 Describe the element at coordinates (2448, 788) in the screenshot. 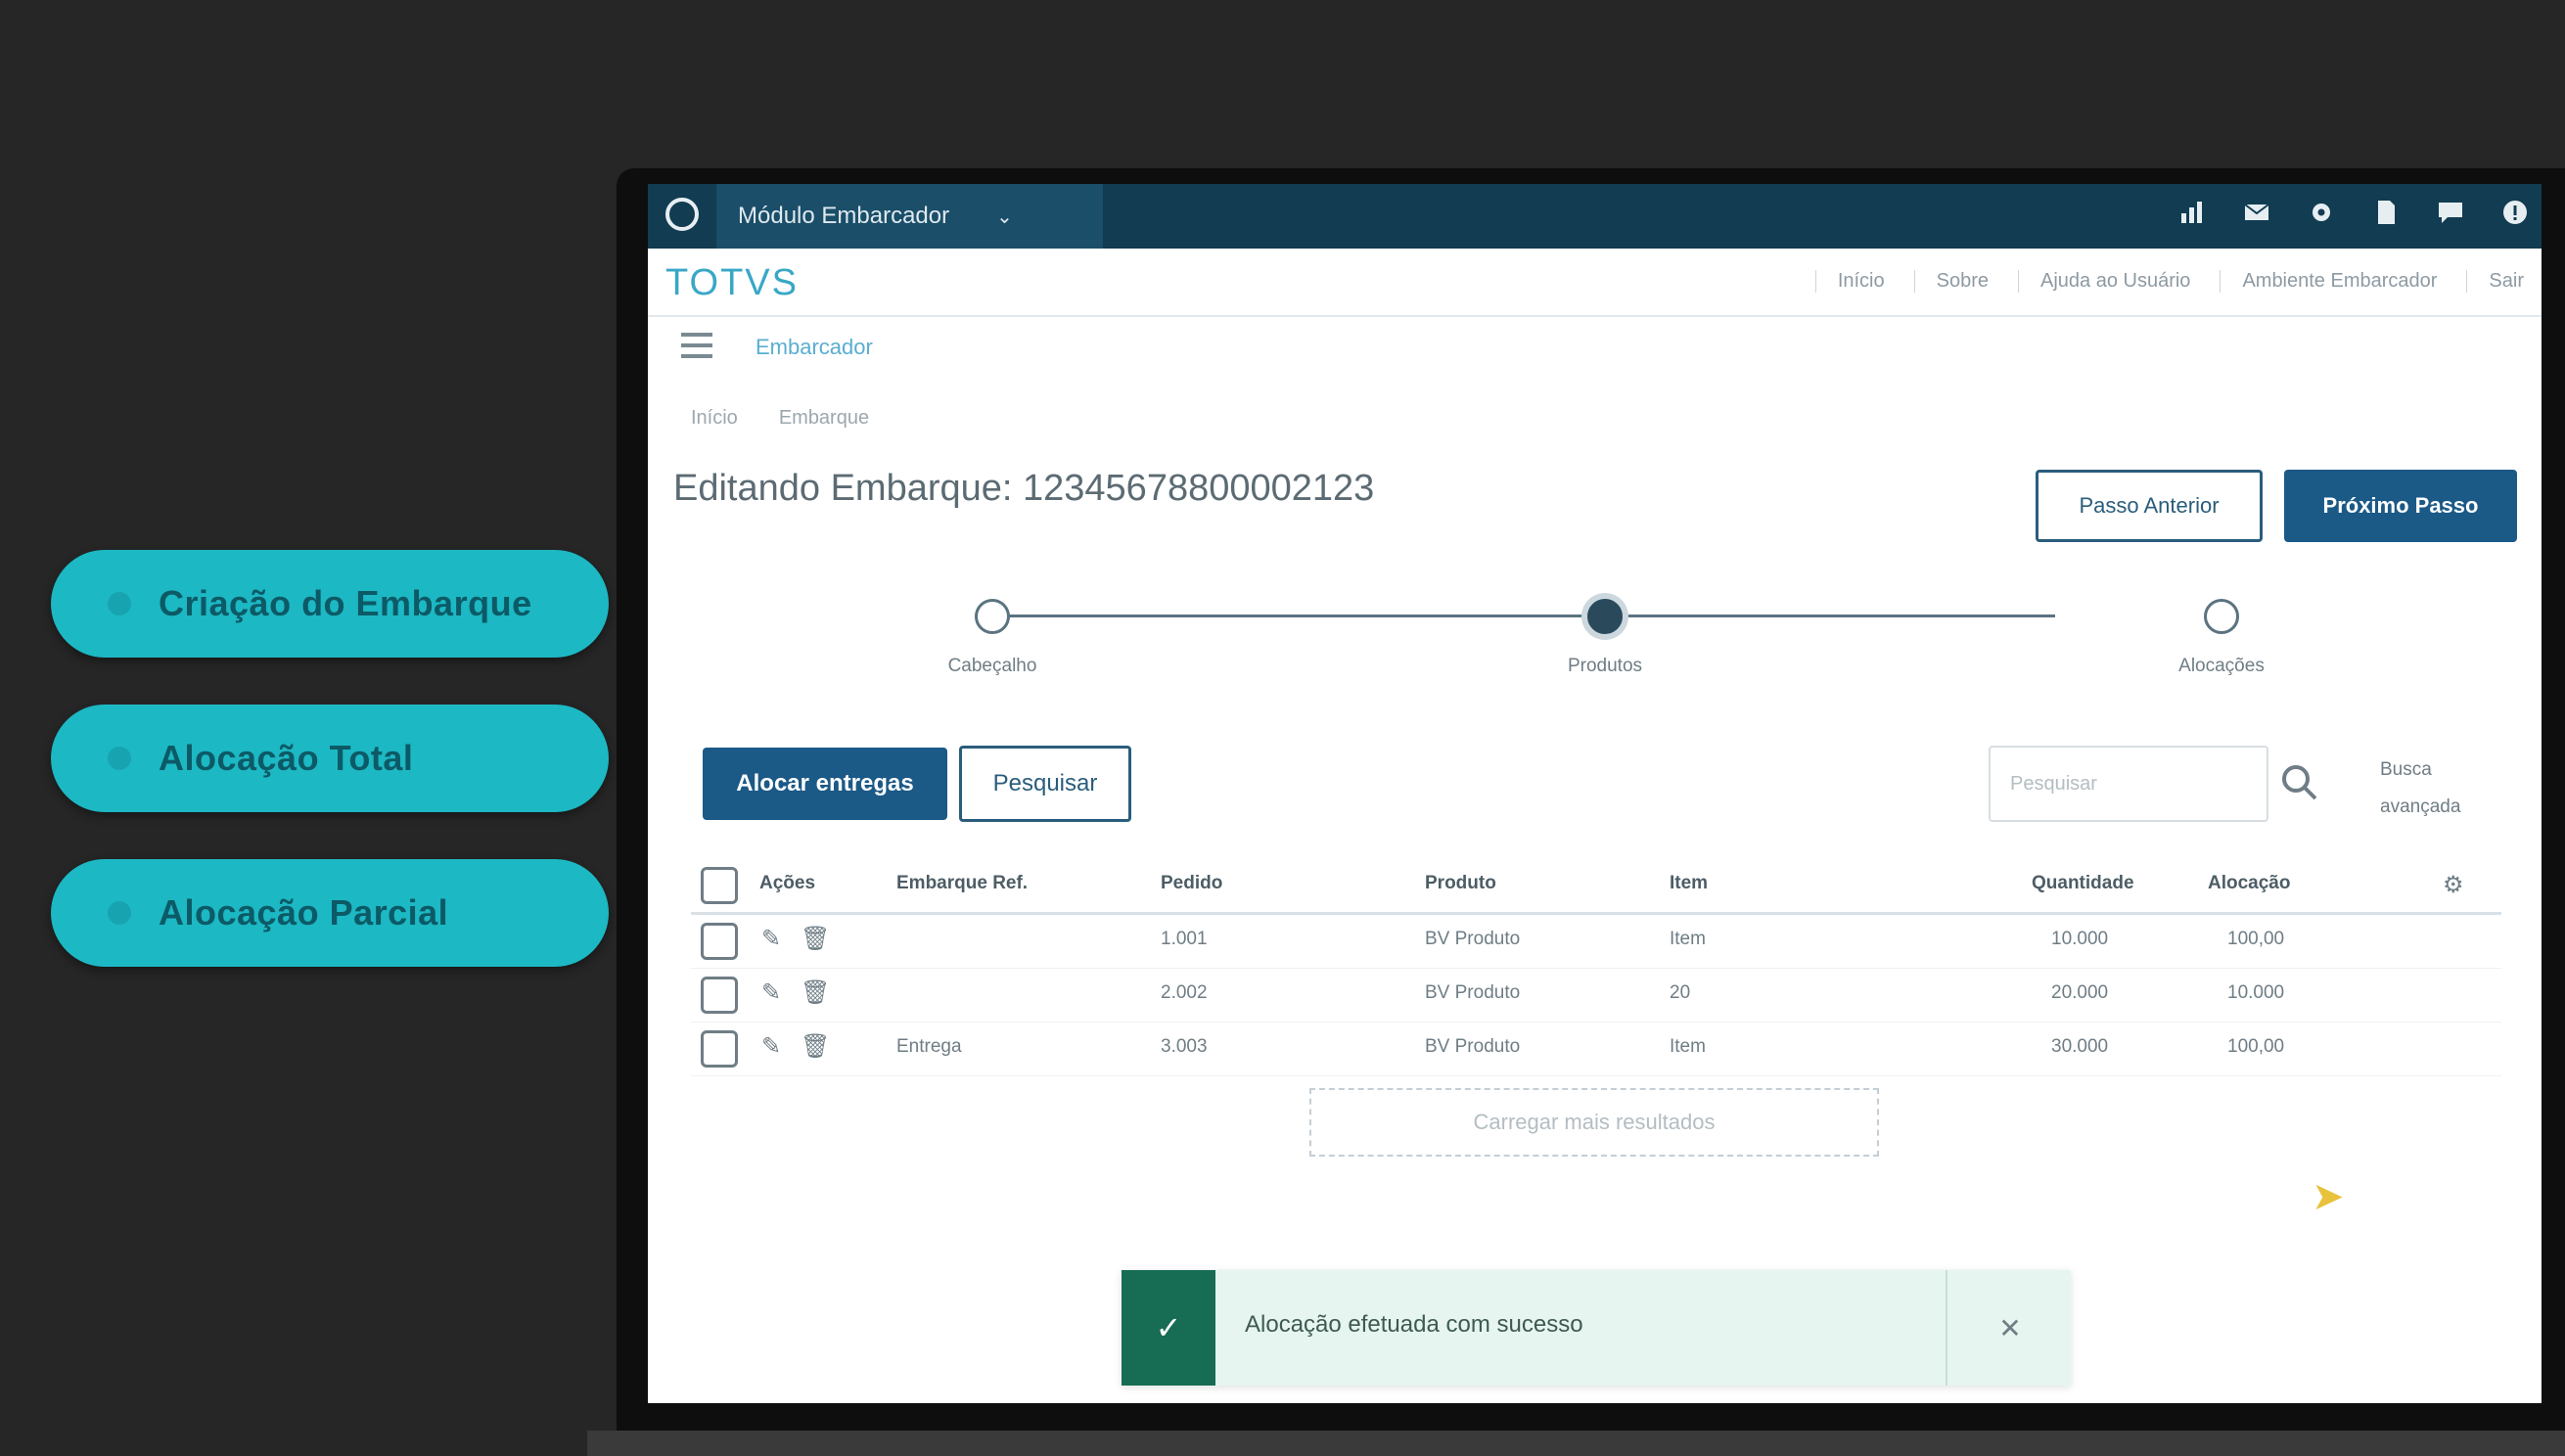

I see `advanced-search-link: Busca avançada` at that location.